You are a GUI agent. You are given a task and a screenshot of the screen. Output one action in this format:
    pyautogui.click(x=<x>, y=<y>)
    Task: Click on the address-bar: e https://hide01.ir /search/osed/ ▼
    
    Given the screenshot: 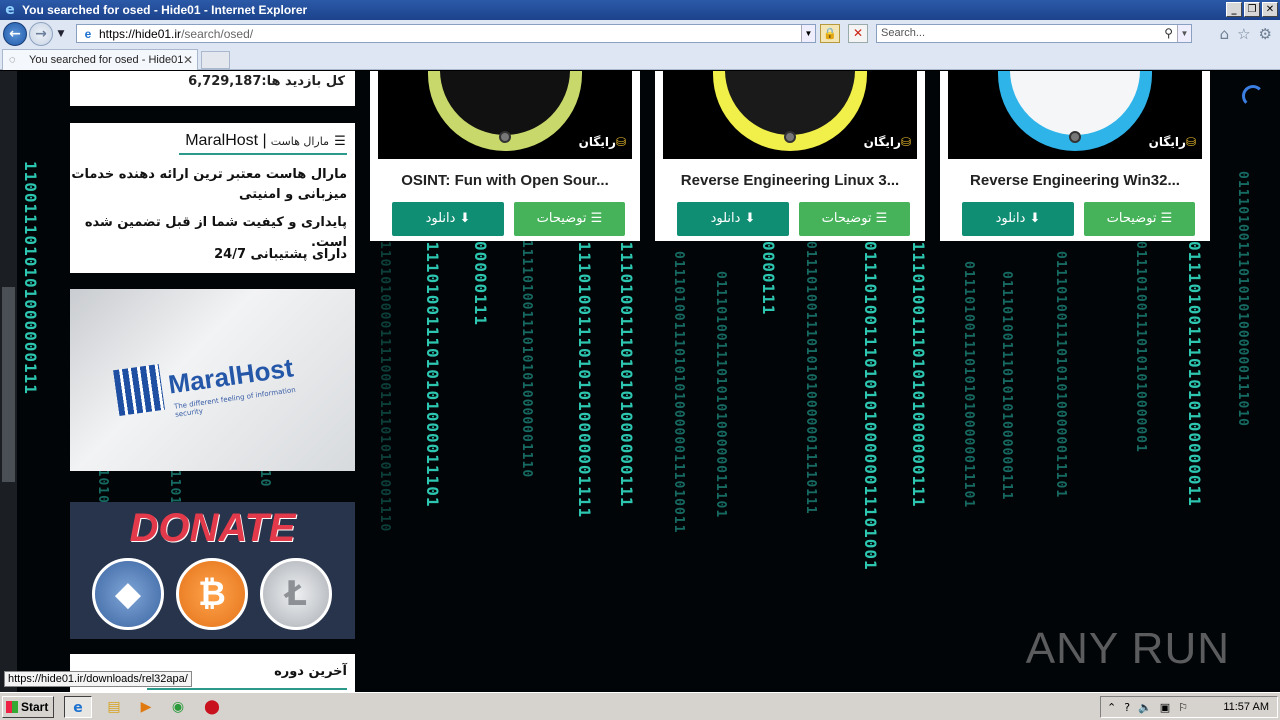 What is the action you would take?
    pyautogui.click(x=446, y=33)
    